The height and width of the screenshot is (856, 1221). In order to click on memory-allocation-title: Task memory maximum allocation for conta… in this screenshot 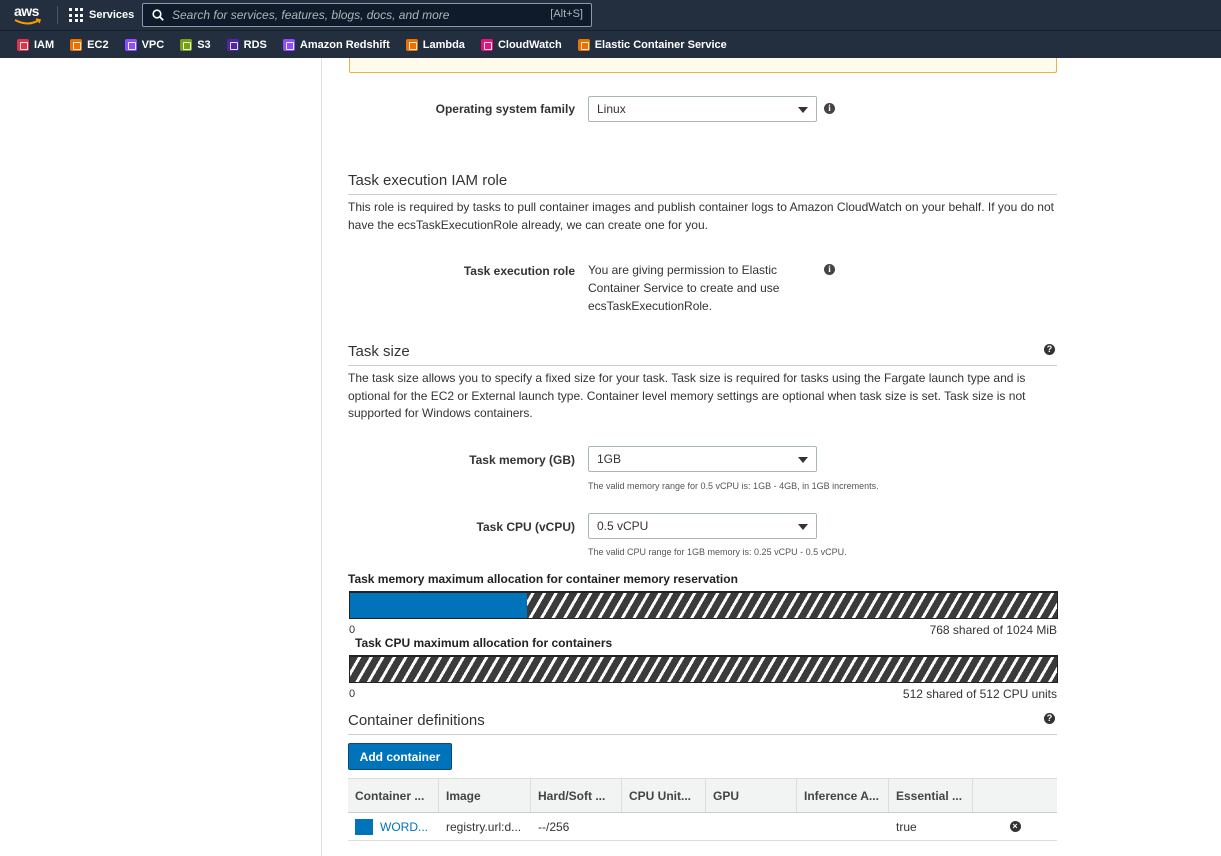, I will do `click(543, 579)`.